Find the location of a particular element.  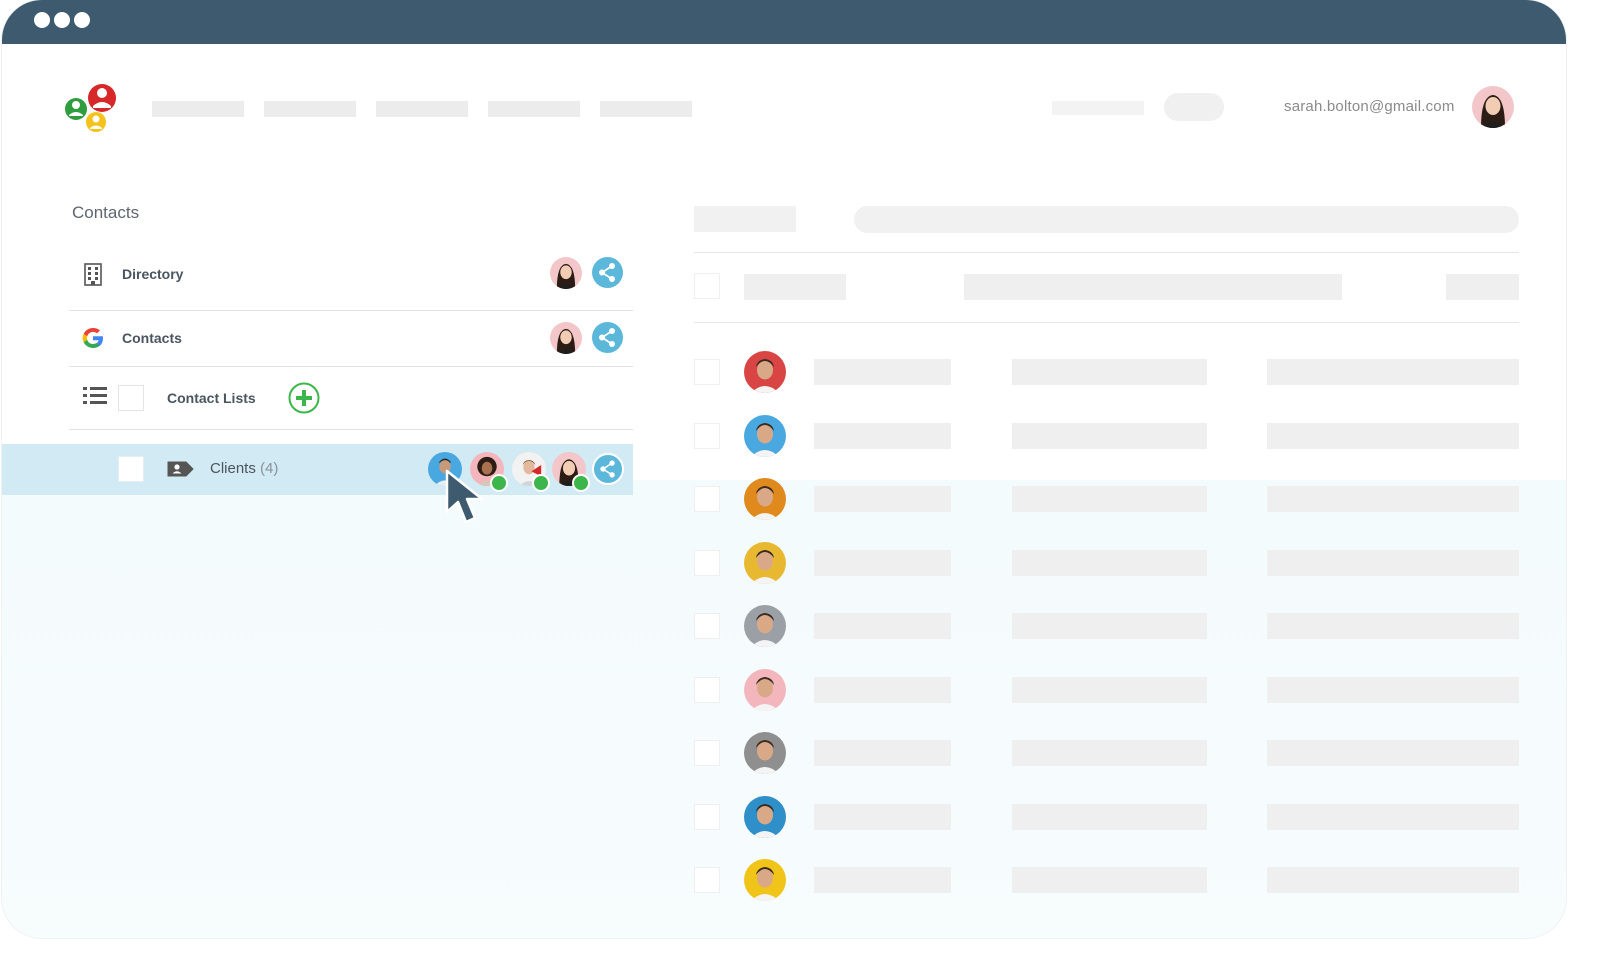

header-placeholder is located at coordinates (1098, 108).